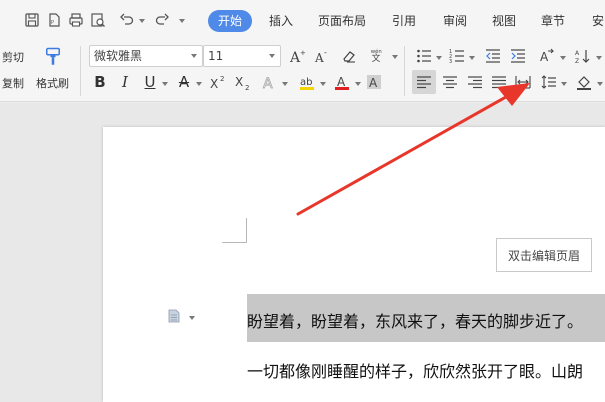 The image size is (605, 402). Describe the element at coordinates (216, 56) in the screenshot. I see `font-size-value: 11` at that location.